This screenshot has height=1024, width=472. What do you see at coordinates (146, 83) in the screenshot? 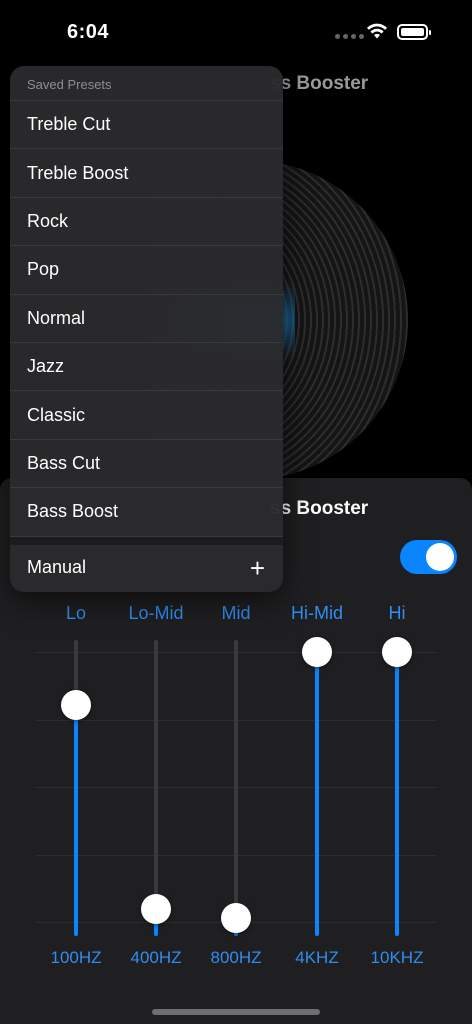
I see `presets-header: Saved Presets` at bounding box center [146, 83].